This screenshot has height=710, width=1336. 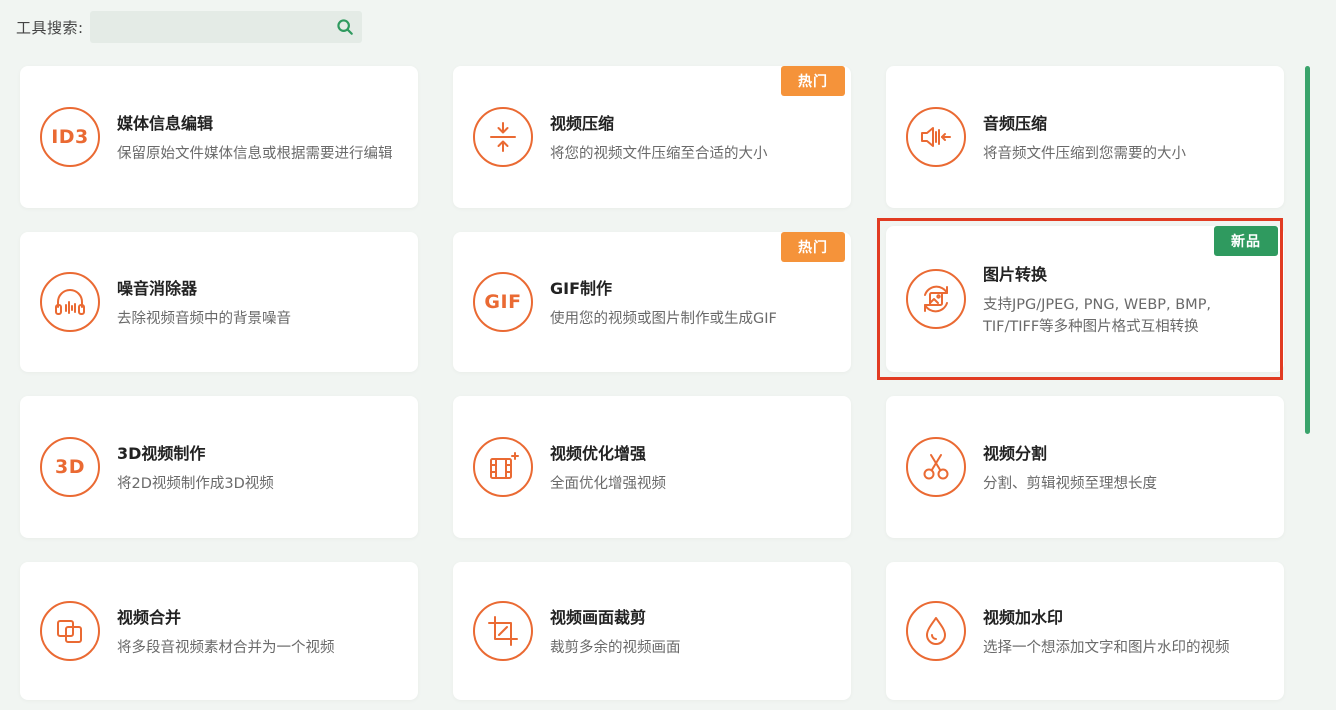 What do you see at coordinates (226, 647) in the screenshot?
I see `tool-desc: 将多段音视频素材合并为一个视频` at bounding box center [226, 647].